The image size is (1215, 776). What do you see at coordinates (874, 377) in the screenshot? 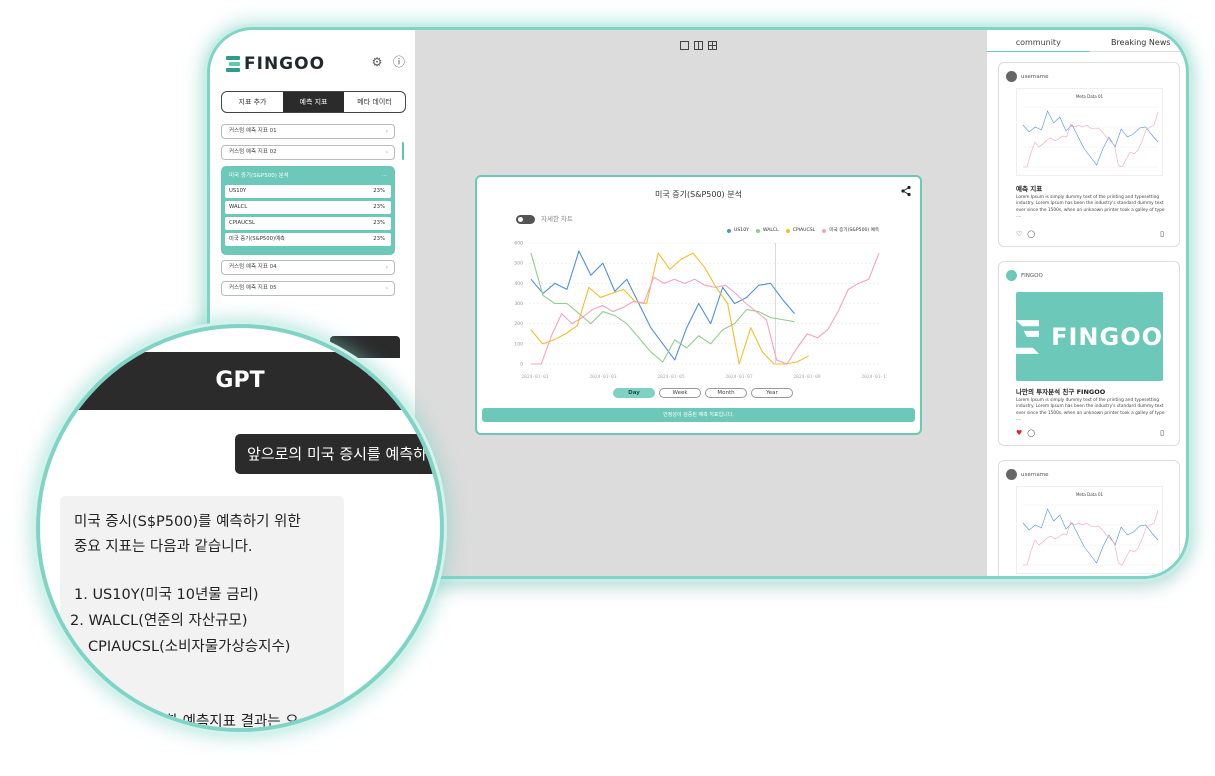
I see `x-tick-label: 2024-01-11` at bounding box center [874, 377].